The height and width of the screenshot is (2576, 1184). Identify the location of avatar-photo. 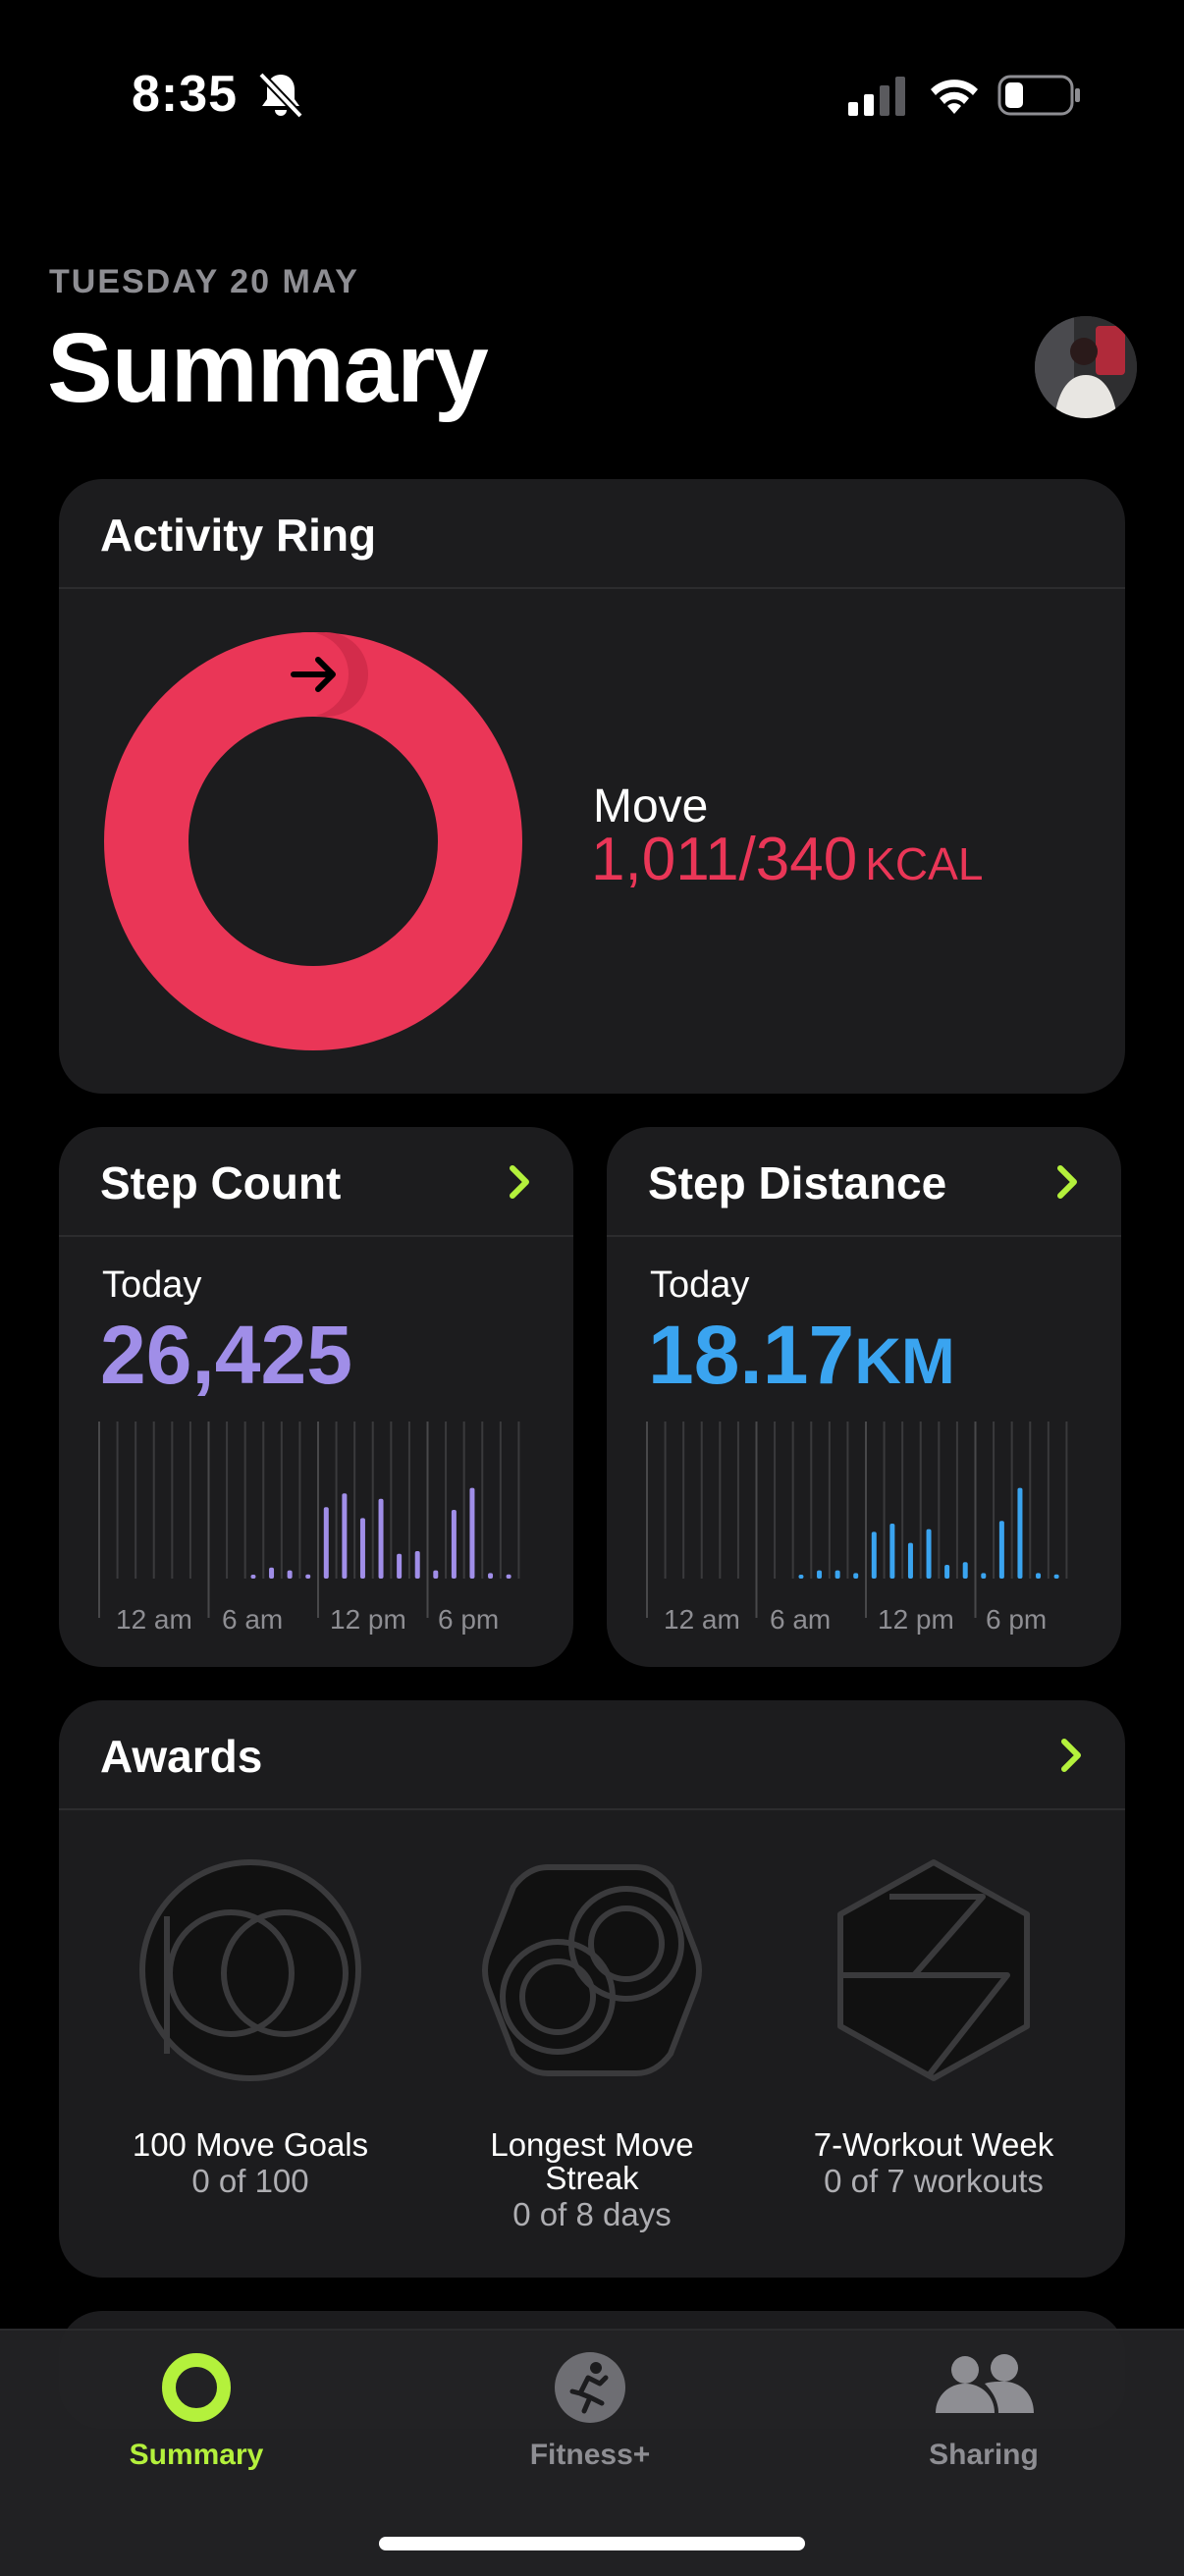
(1086, 367).